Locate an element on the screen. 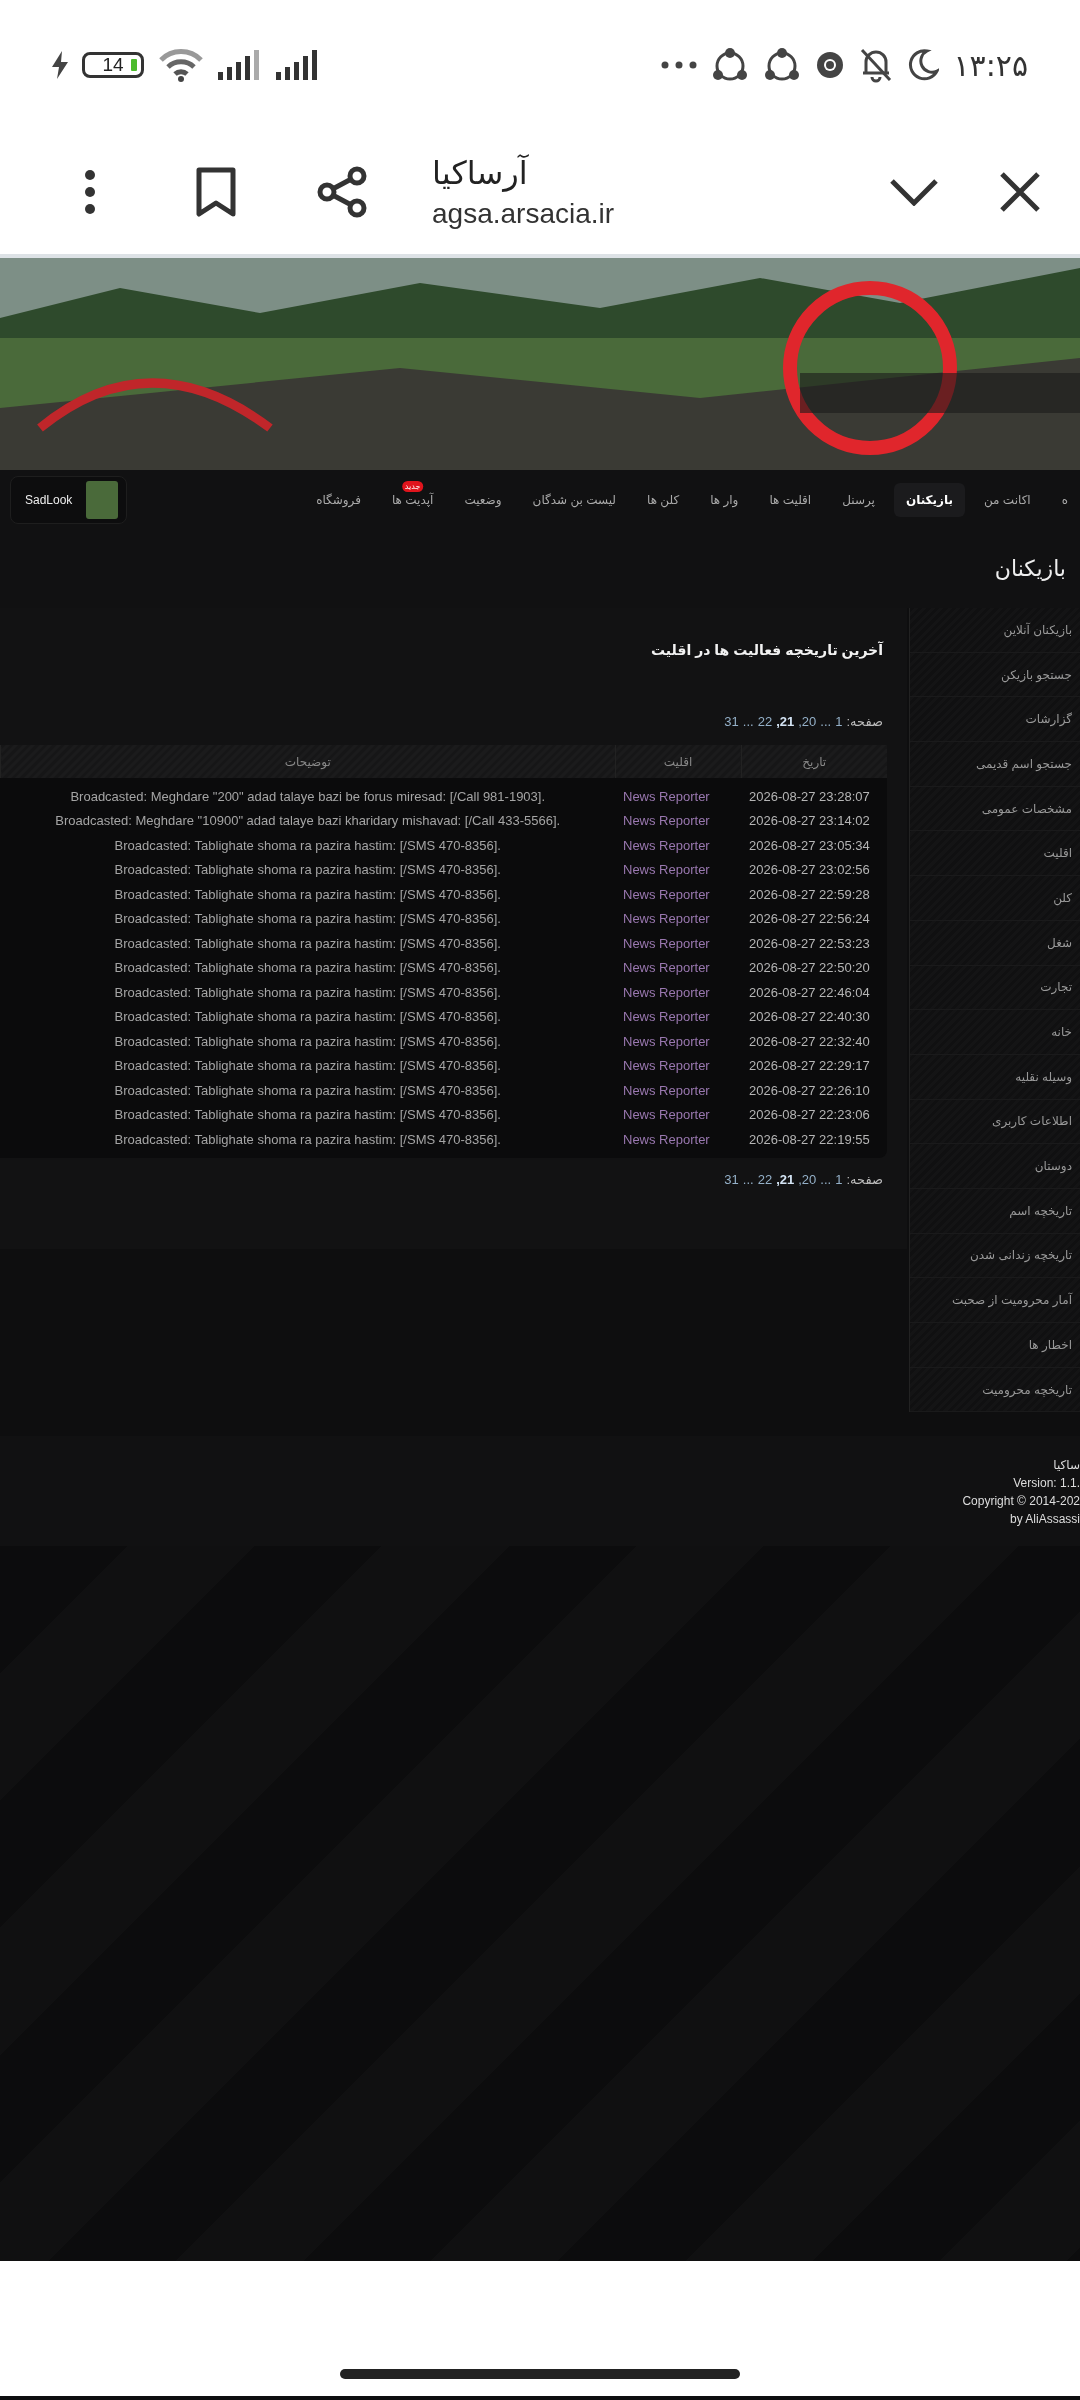 The width and height of the screenshot is (1080, 2400). page-url: agsa.arsacia.ir is located at coordinates (524, 214).